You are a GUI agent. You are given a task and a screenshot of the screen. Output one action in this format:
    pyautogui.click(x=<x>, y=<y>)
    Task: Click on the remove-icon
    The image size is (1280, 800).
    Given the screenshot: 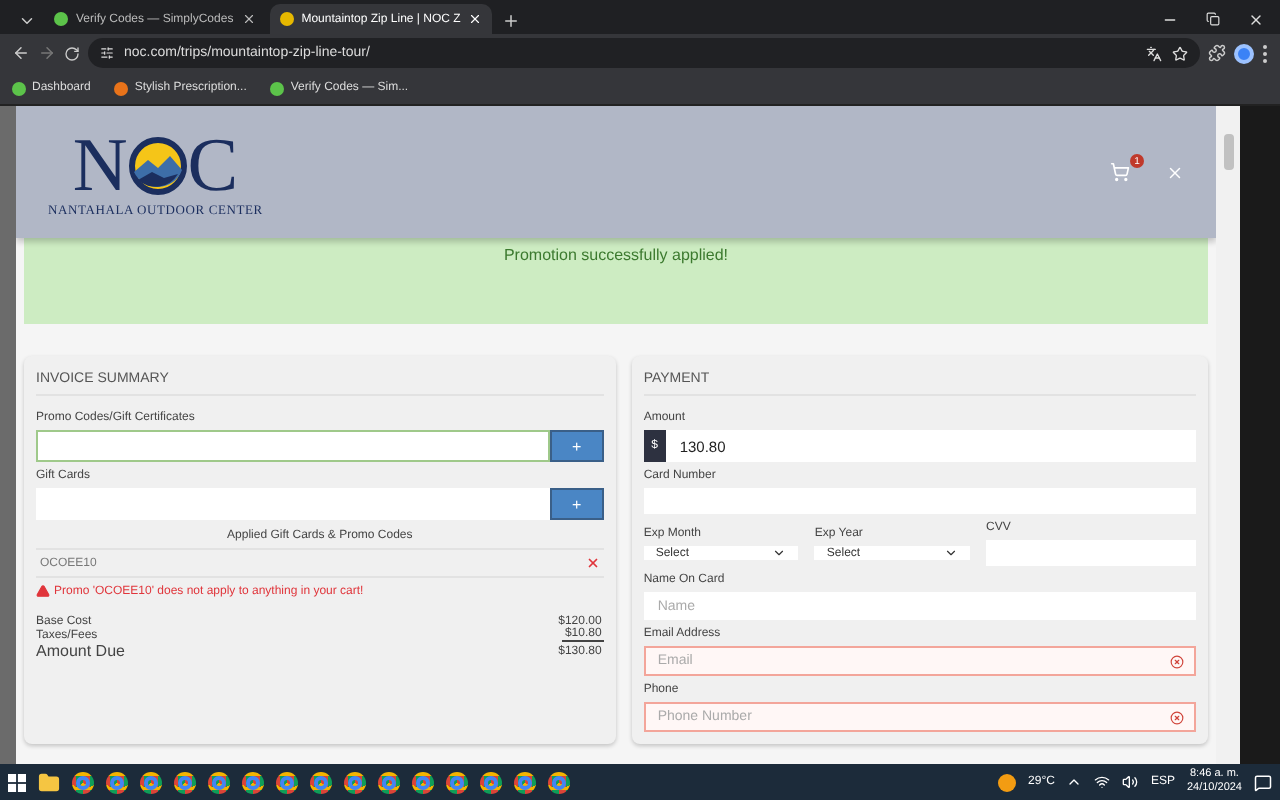 What is the action you would take?
    pyautogui.click(x=592, y=563)
    